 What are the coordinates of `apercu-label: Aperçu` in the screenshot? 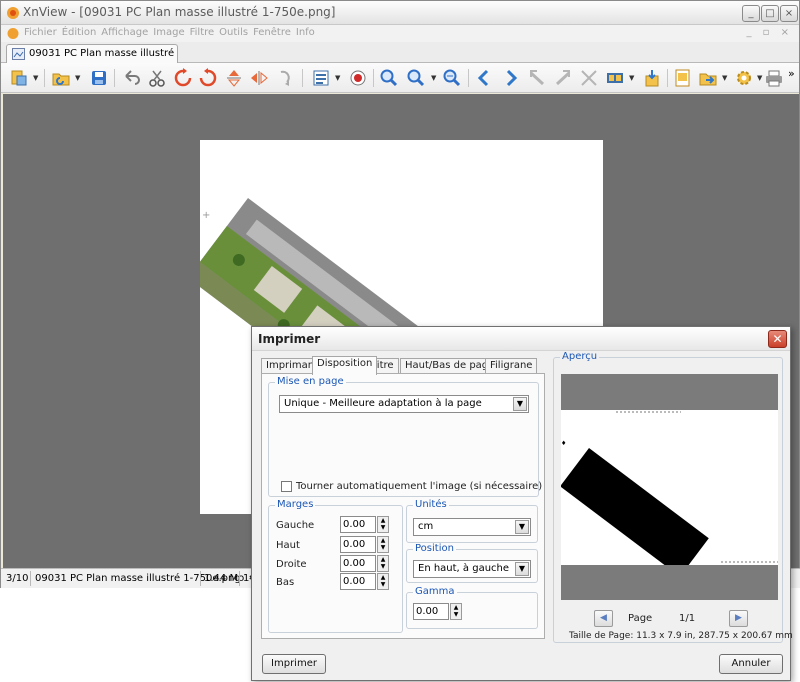 It's located at (580, 356).